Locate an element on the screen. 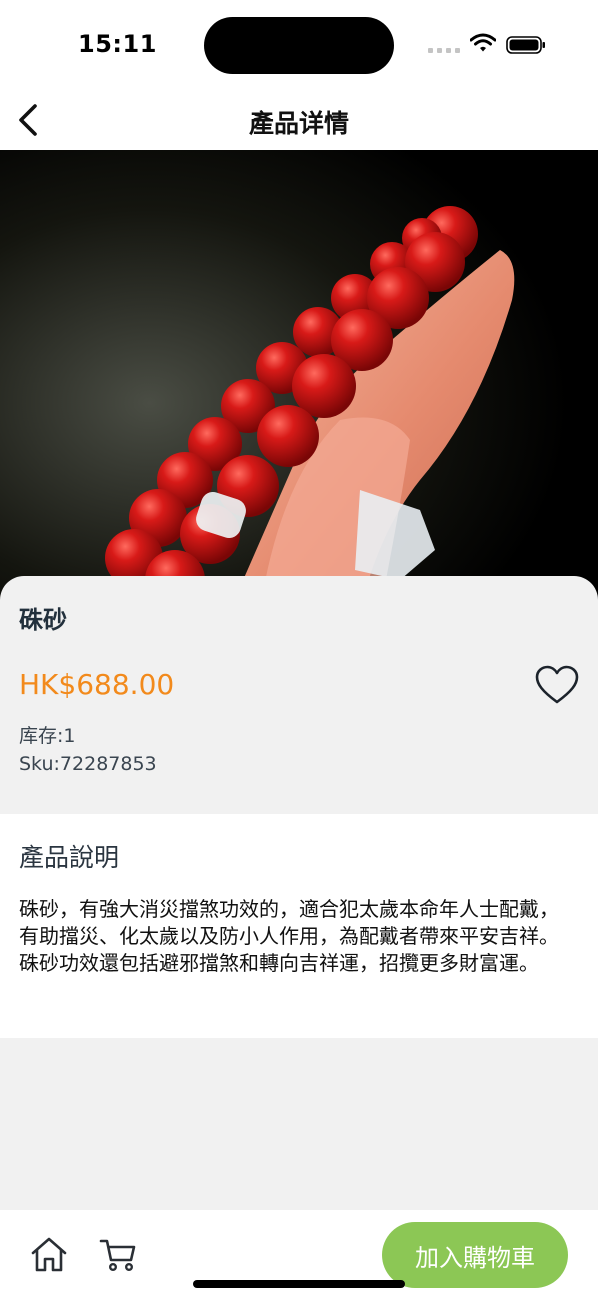 This screenshot has height=1300, width=598. page-title: 產品详情 is located at coordinates (298, 123).